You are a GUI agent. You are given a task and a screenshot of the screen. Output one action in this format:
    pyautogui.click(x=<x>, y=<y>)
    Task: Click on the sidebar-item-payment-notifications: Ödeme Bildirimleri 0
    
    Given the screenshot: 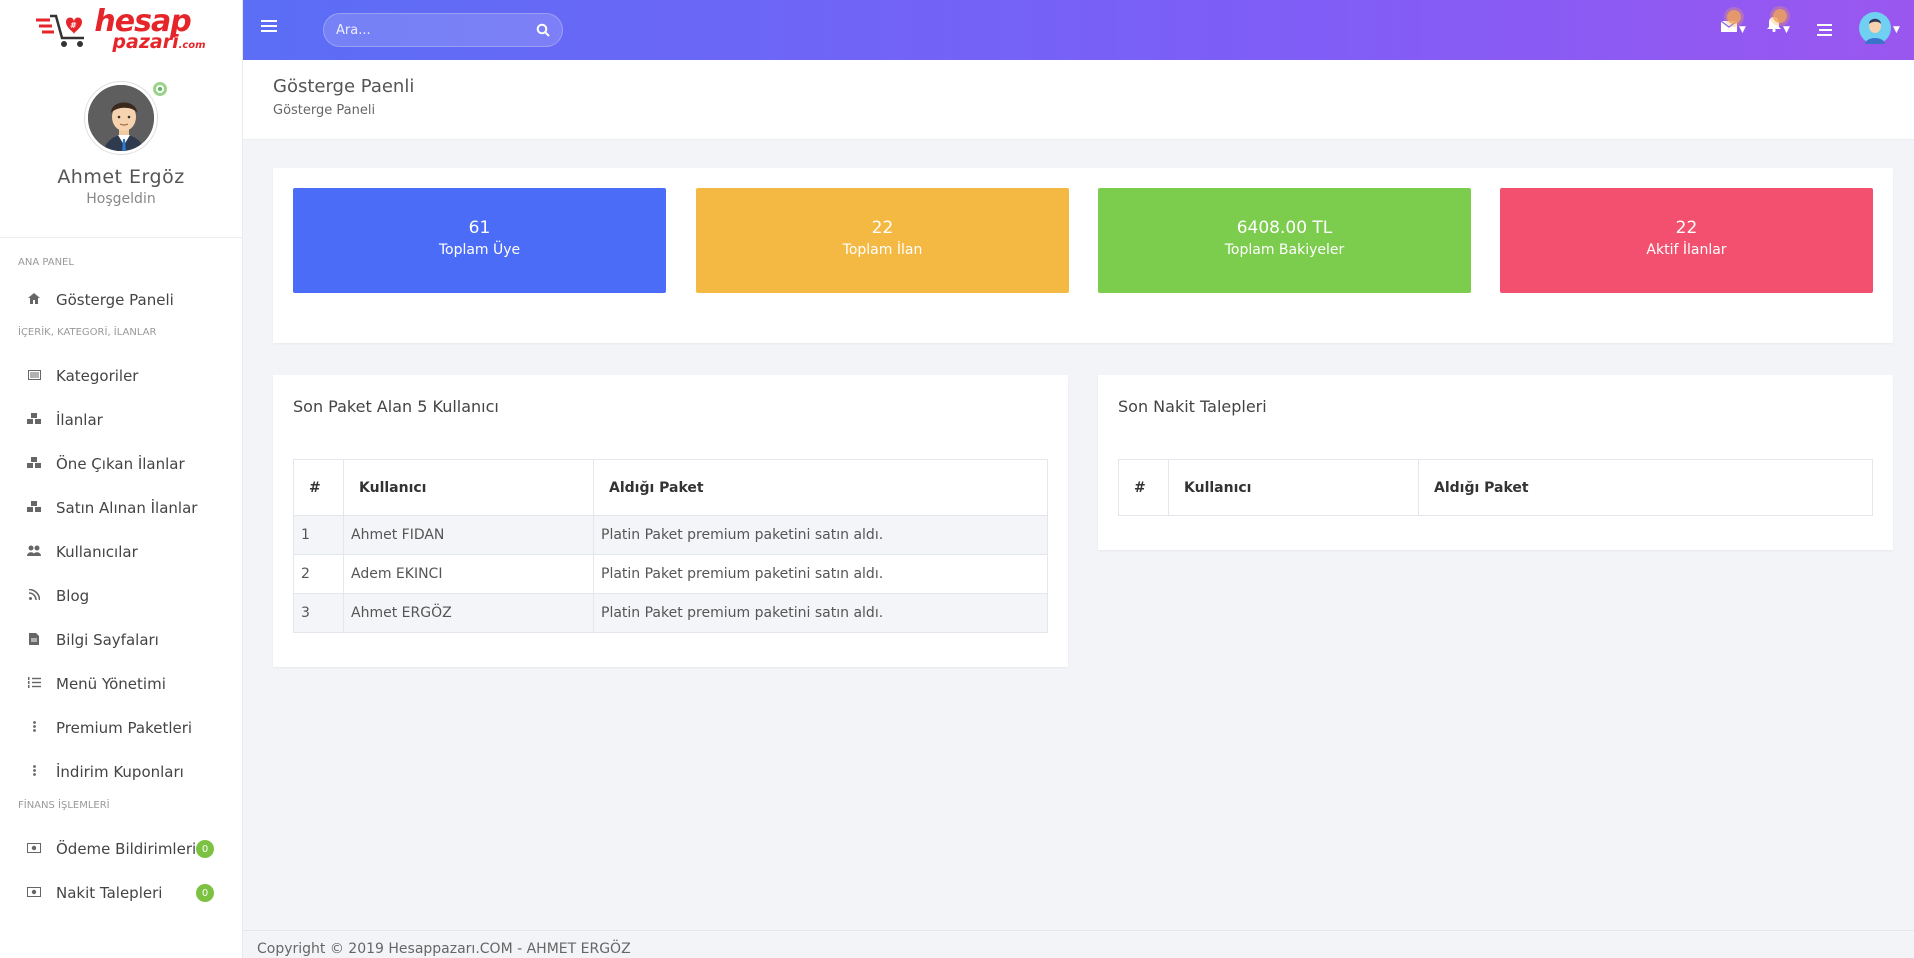 What is the action you would take?
    pyautogui.click(x=121, y=849)
    